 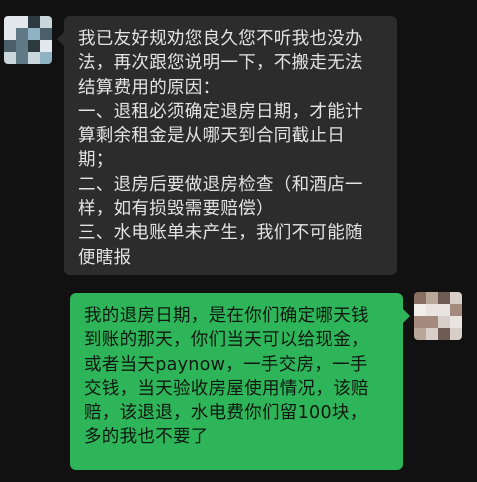 What do you see at coordinates (96, 160) in the screenshot?
I see `message-line: 期；` at bounding box center [96, 160].